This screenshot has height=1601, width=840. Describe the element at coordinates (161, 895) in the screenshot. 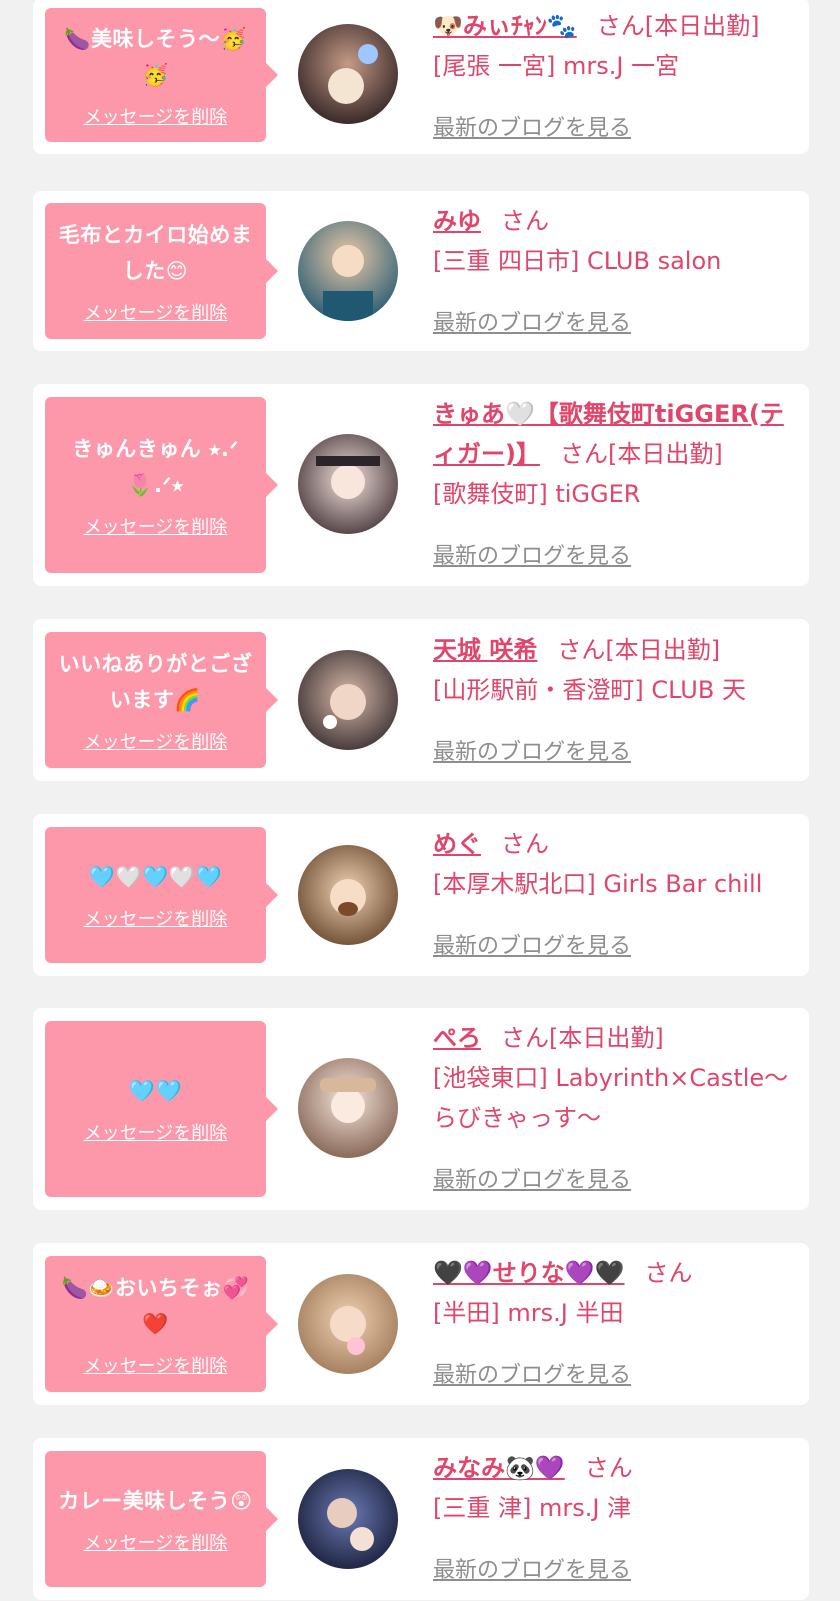

I see `message-bubble: 🩵🤍🩵🤍🩵 メッセージを削除` at that location.